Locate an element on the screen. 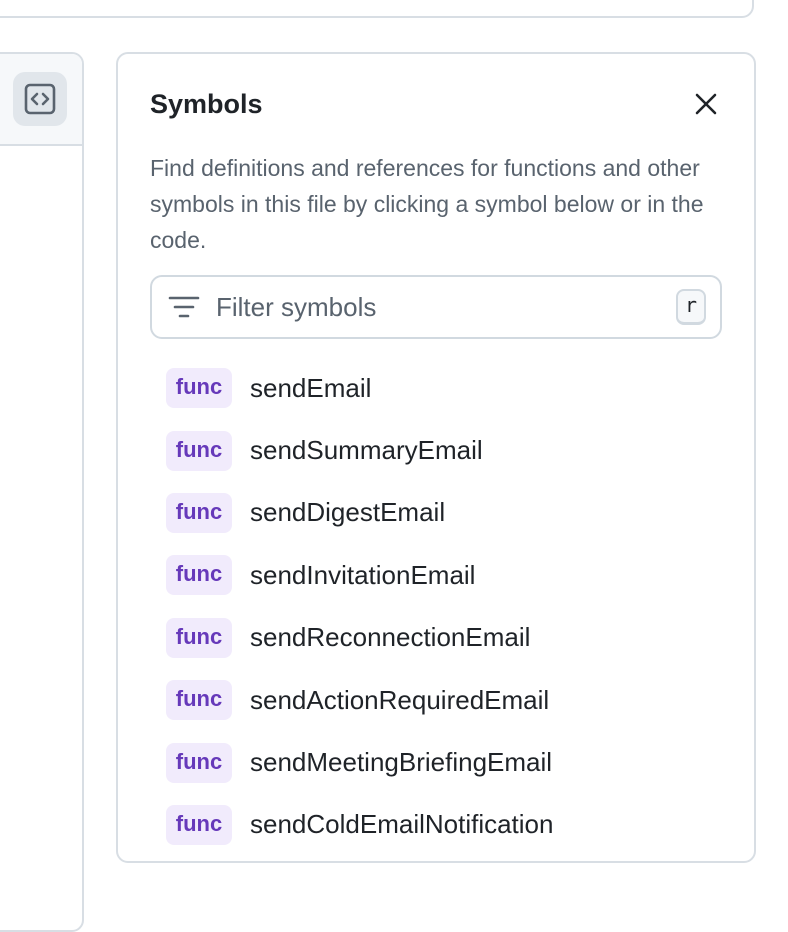 The height and width of the screenshot is (932, 788). symbol-name: sendSummaryEmail is located at coordinates (366, 450).